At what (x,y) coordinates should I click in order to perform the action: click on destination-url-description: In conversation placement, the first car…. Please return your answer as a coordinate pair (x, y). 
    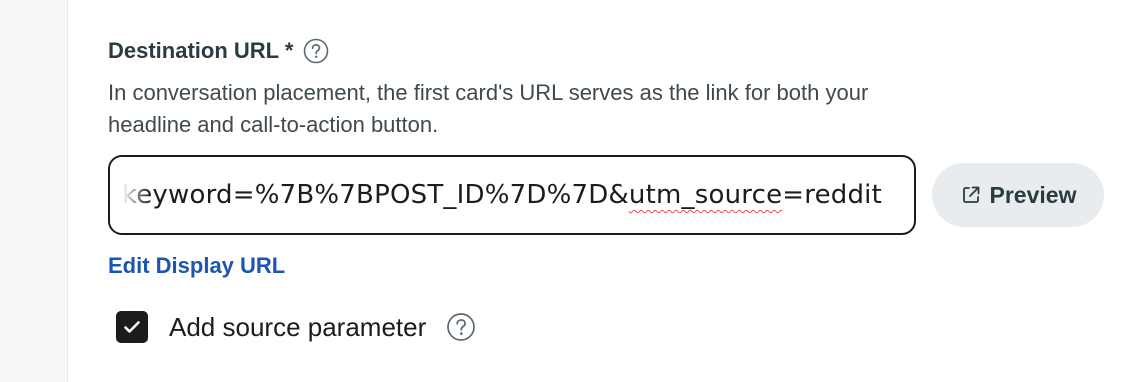
    Looking at the image, I should click on (488, 108).